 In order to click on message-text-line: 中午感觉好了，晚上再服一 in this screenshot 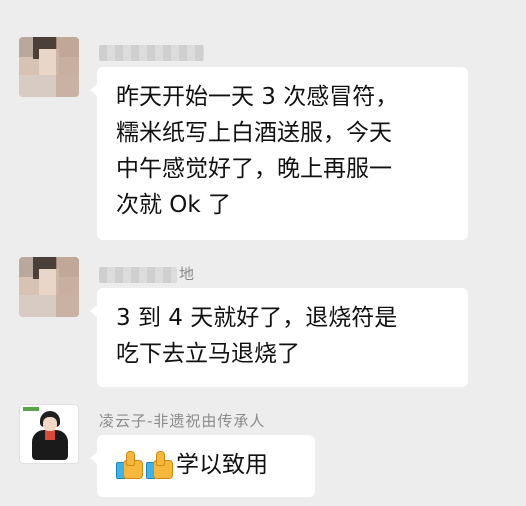, I will do `click(254, 169)`.